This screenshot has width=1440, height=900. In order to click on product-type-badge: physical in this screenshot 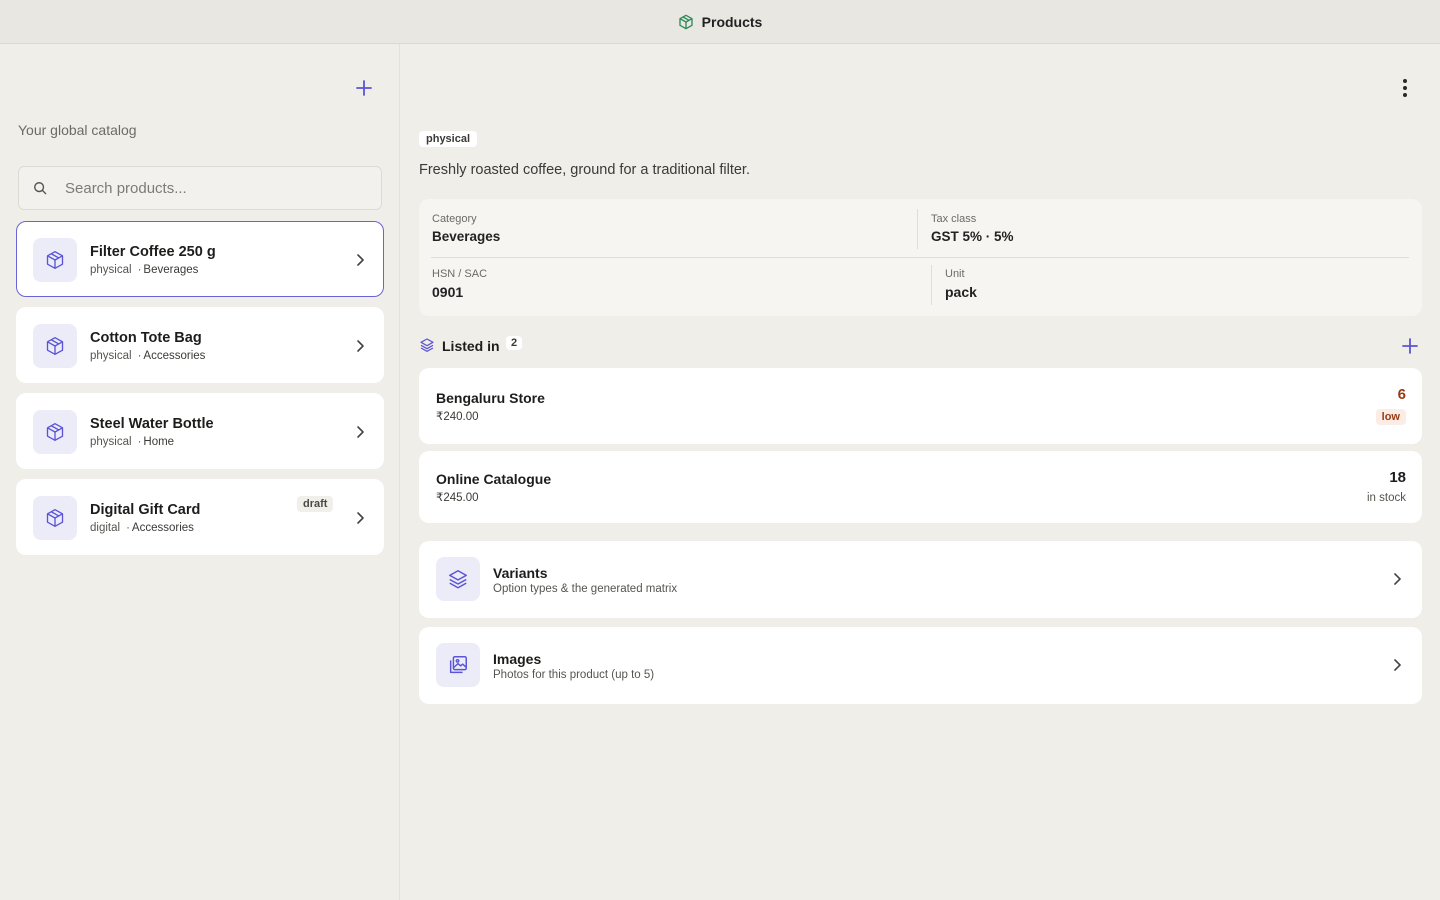, I will do `click(448, 139)`.